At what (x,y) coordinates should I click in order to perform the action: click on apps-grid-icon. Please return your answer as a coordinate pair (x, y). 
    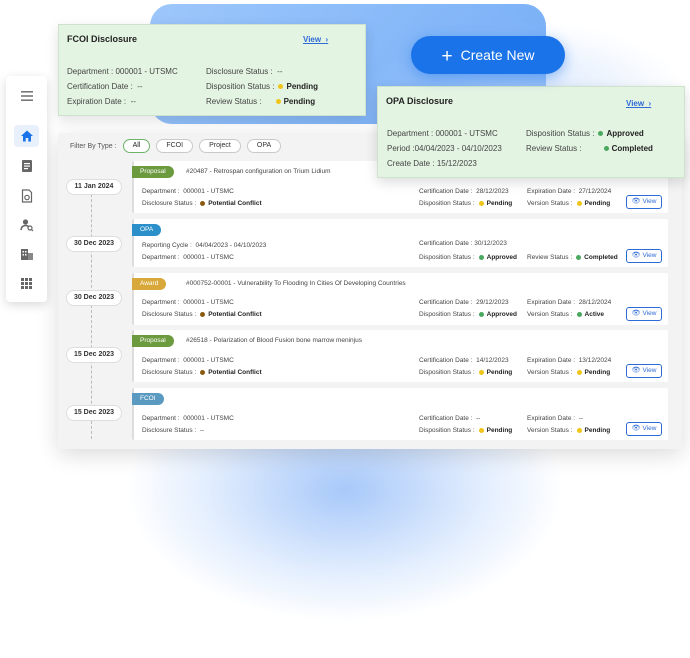
    Looking at the image, I should click on (26, 283).